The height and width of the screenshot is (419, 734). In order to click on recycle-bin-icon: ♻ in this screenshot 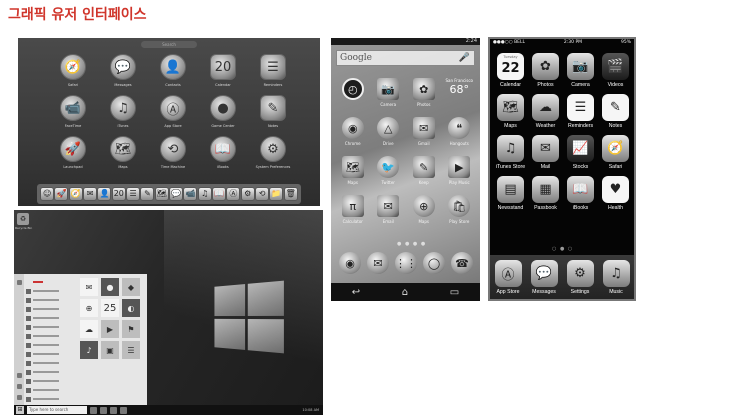, I will do `click(23, 219)`.